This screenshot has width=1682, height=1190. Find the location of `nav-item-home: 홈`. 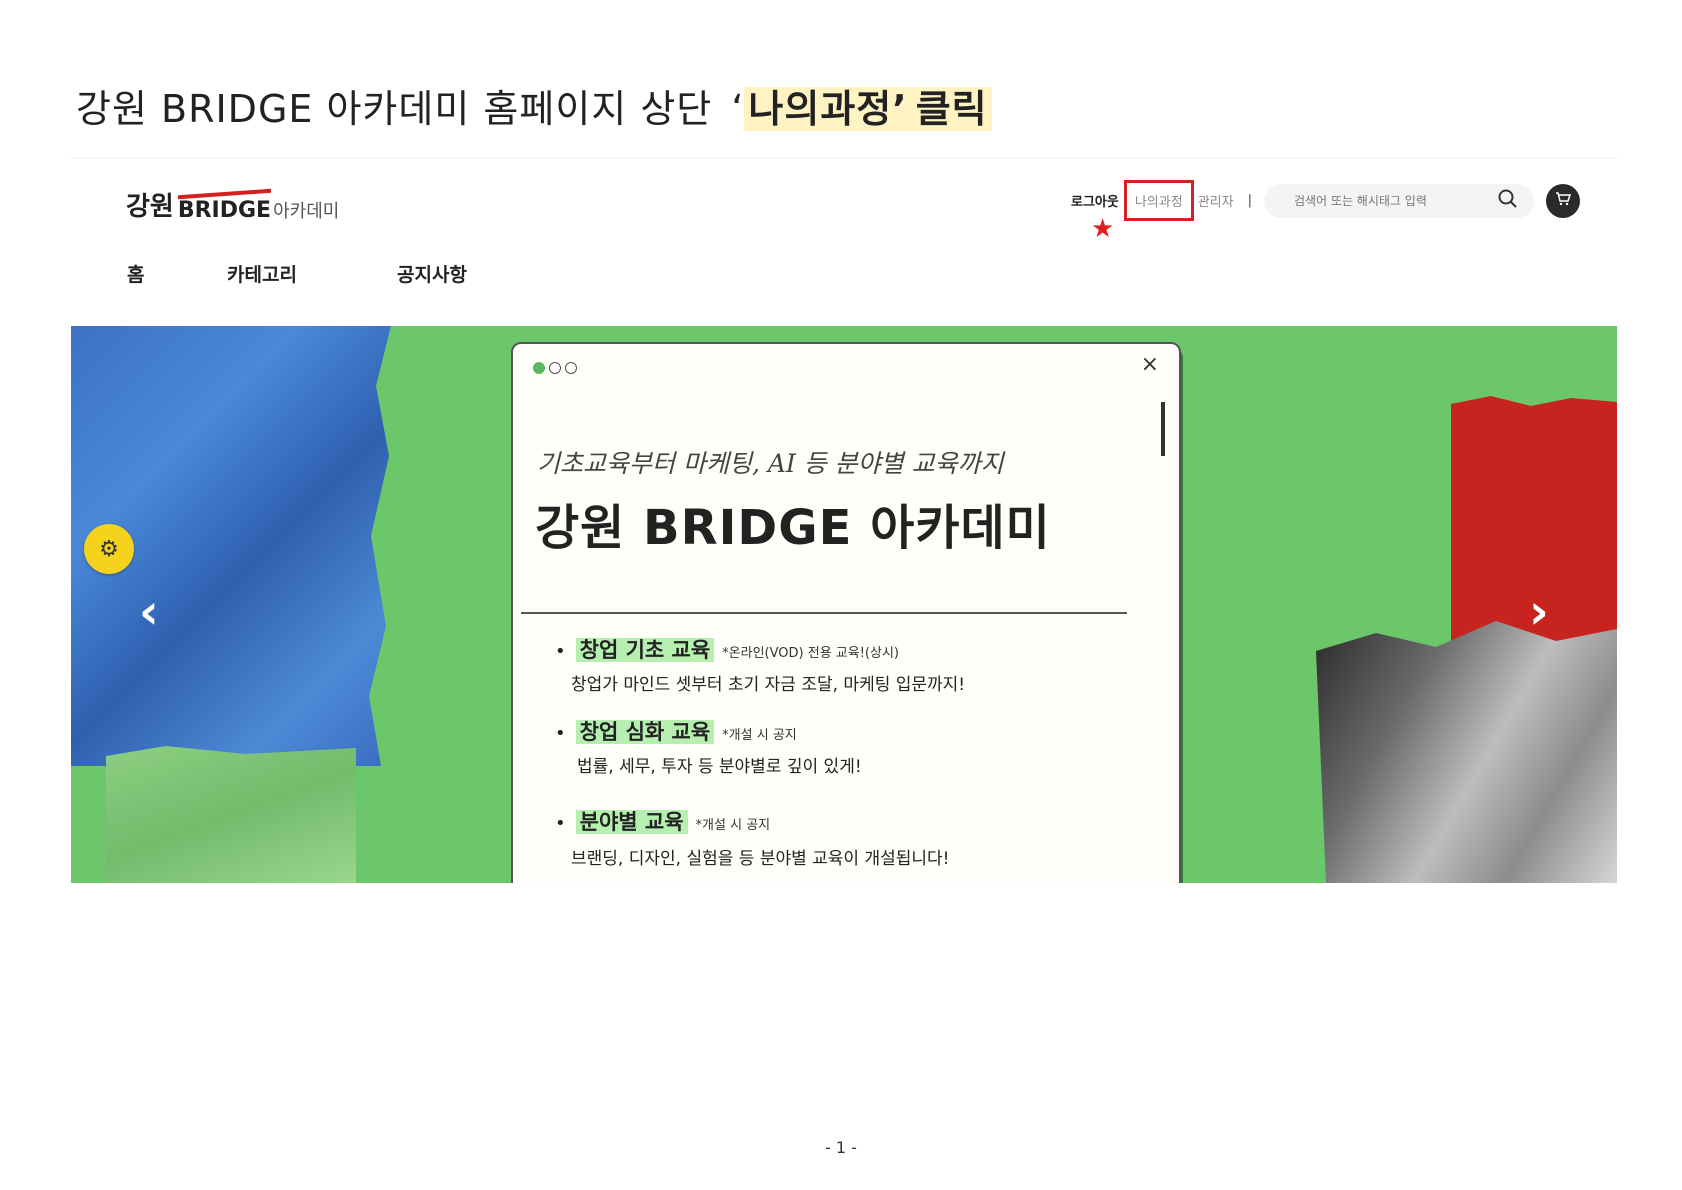

nav-item-home: 홈 is located at coordinates (177, 273).